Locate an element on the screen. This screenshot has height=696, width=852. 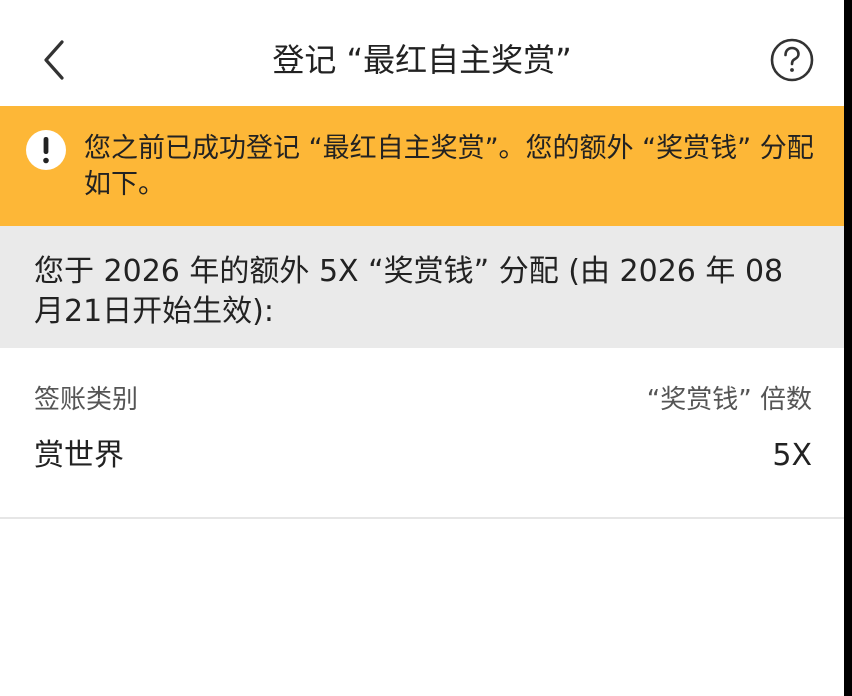
row-divider is located at coordinates (422, 518).